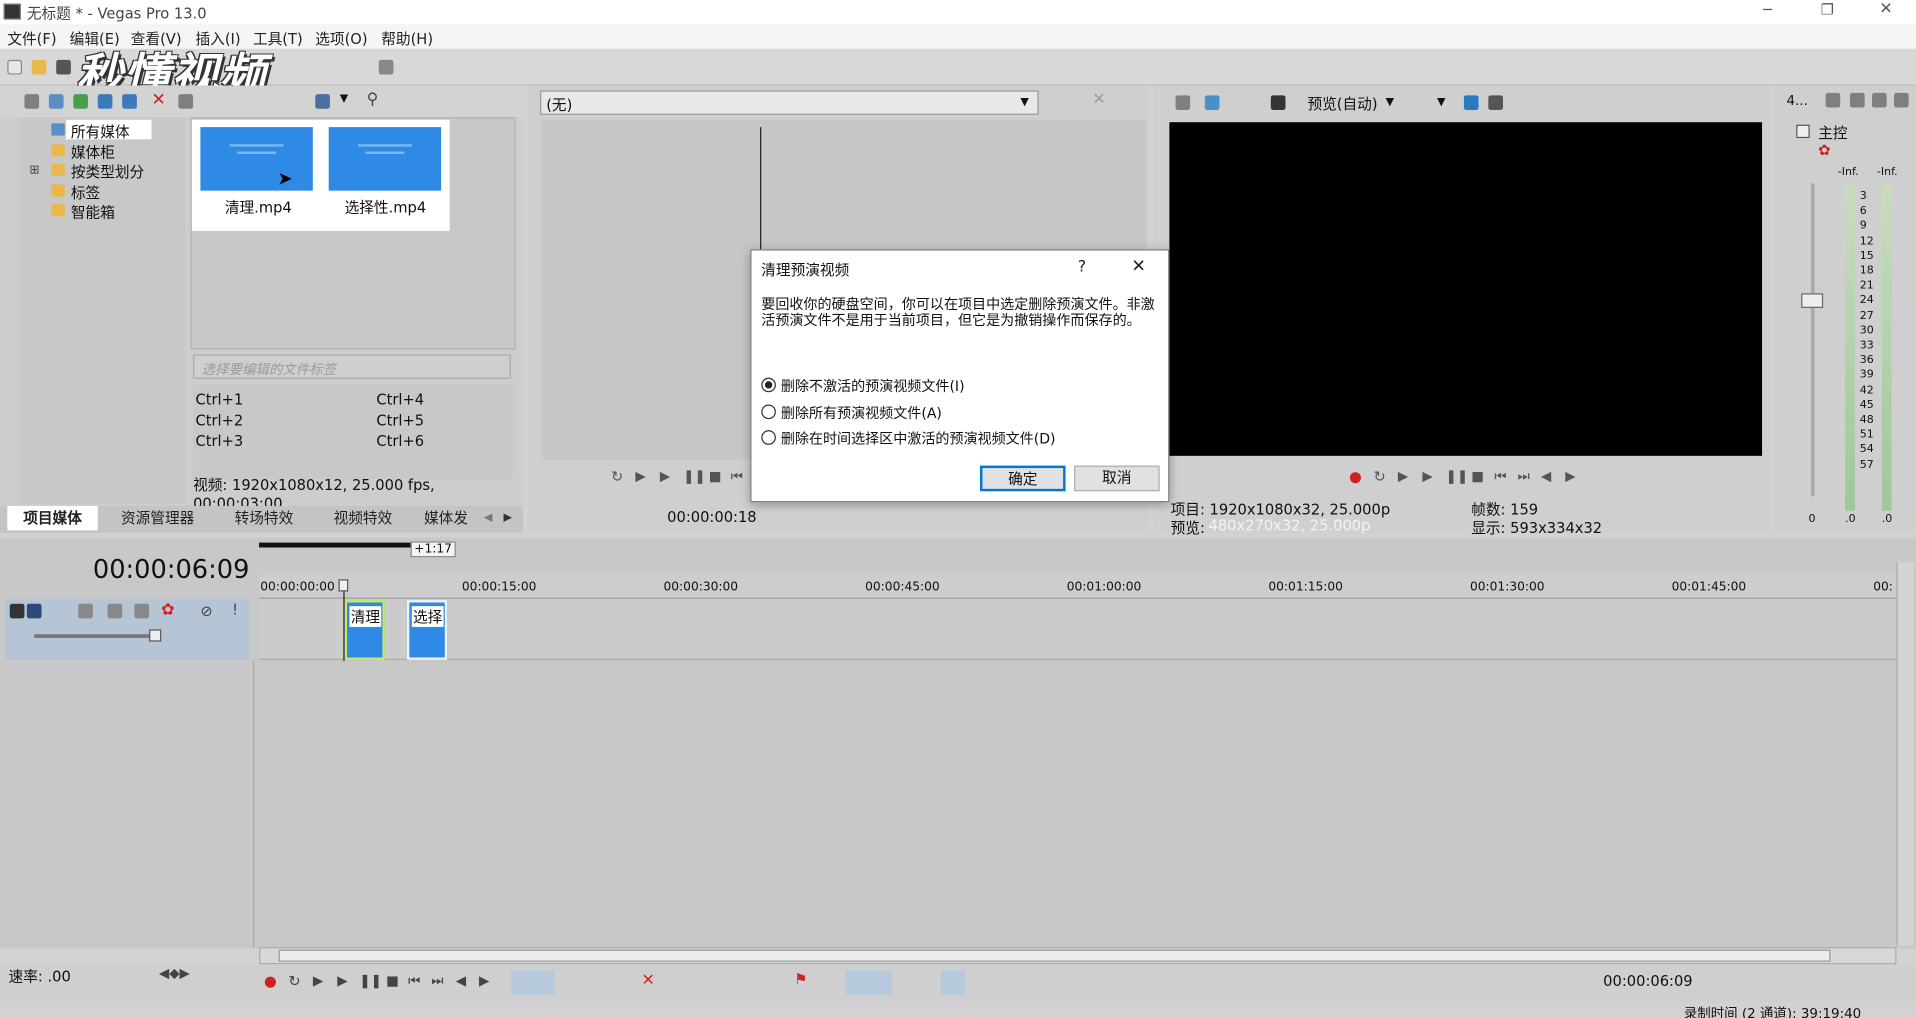  What do you see at coordinates (186, 101) in the screenshot?
I see `properties-icon` at bounding box center [186, 101].